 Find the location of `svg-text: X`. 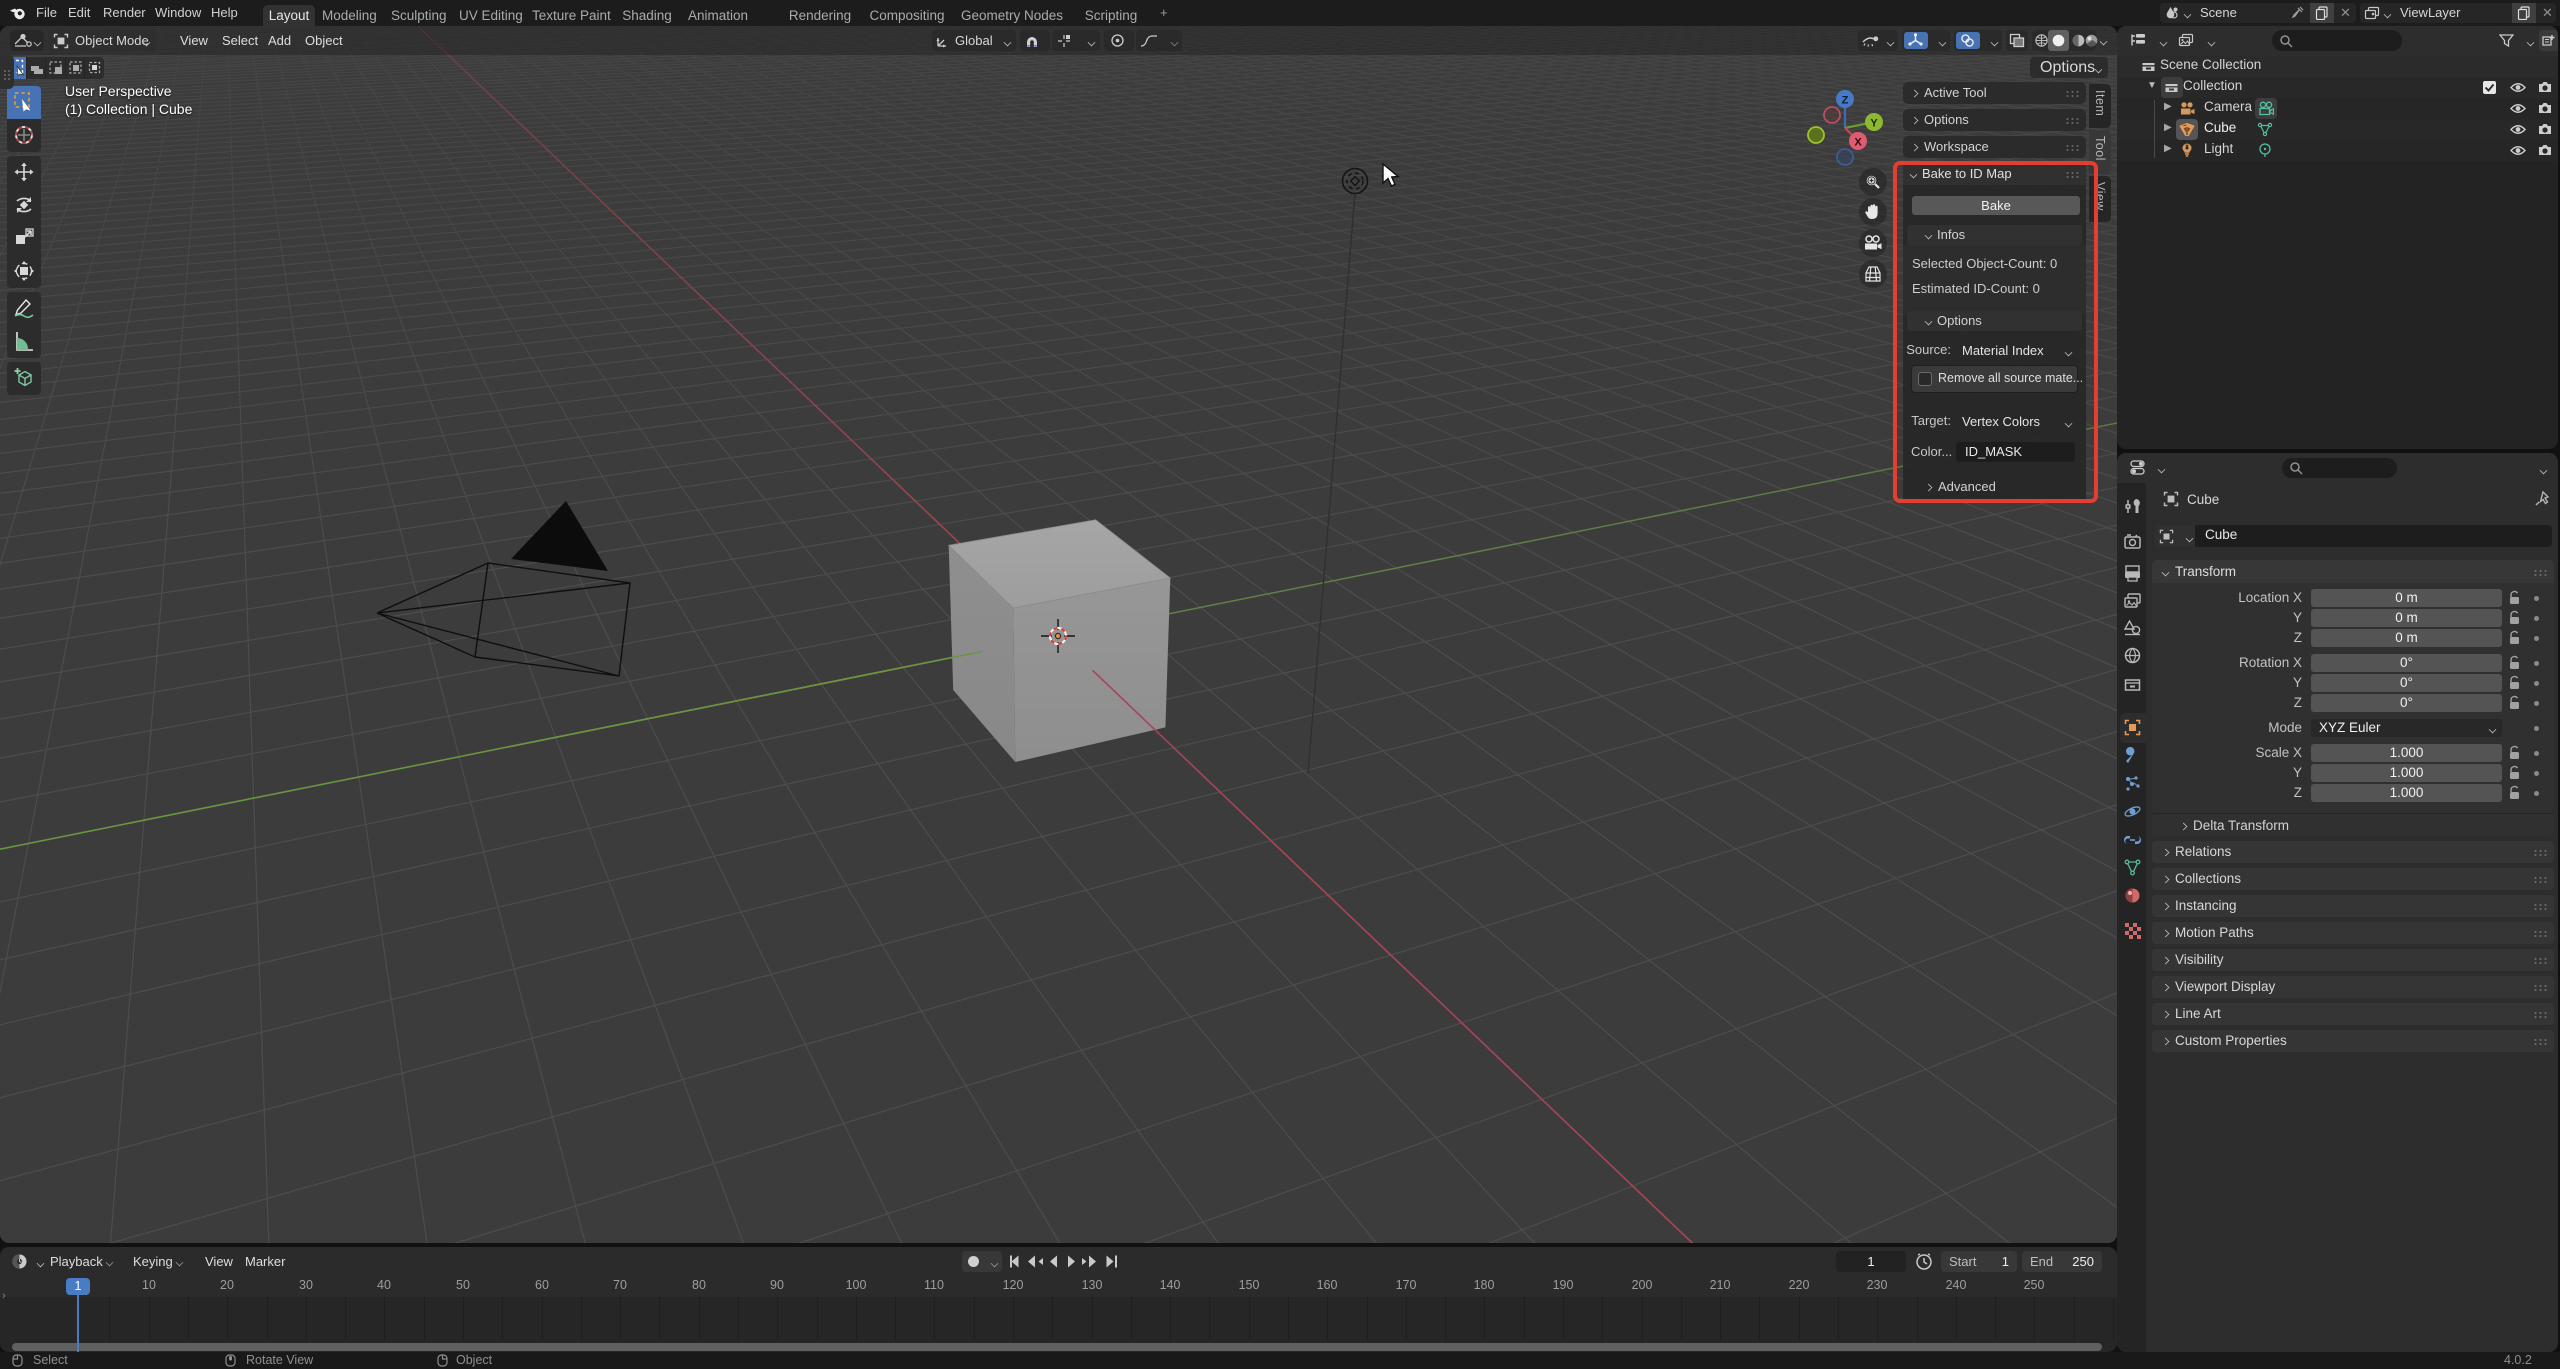

svg-text: X is located at coordinates (1858, 143).